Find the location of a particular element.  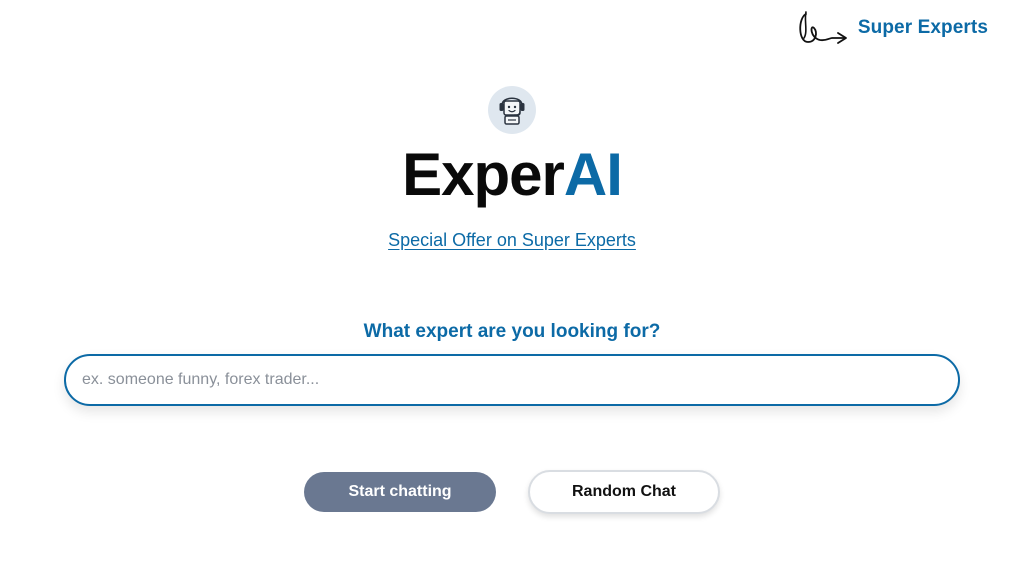

robot-headset-icon is located at coordinates (512, 110).